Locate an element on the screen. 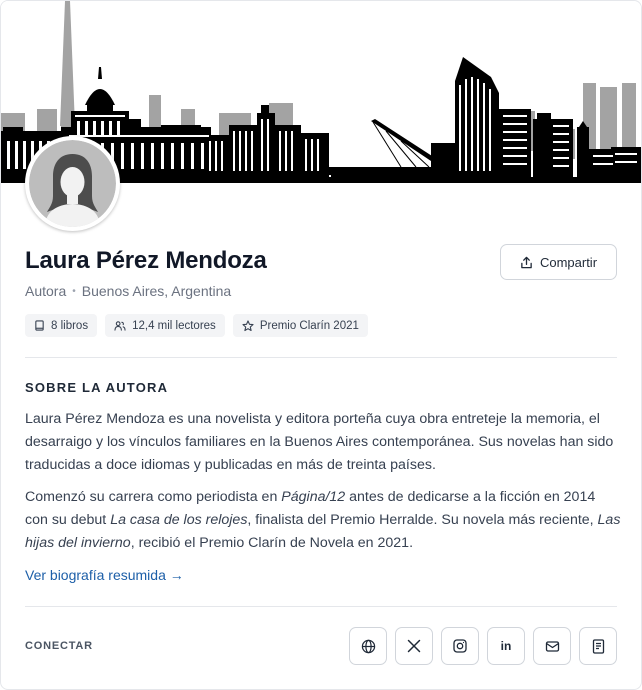  publications-button is located at coordinates (598, 646).